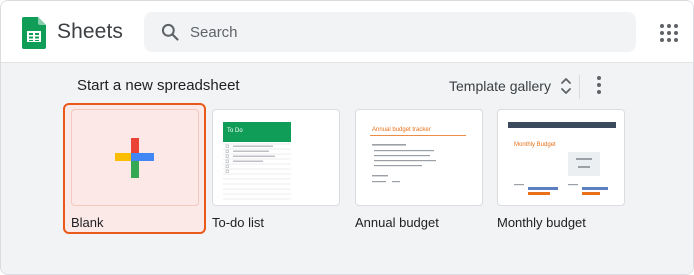  I want to click on monthly-preview-title: Monthly Budget, so click(535, 145).